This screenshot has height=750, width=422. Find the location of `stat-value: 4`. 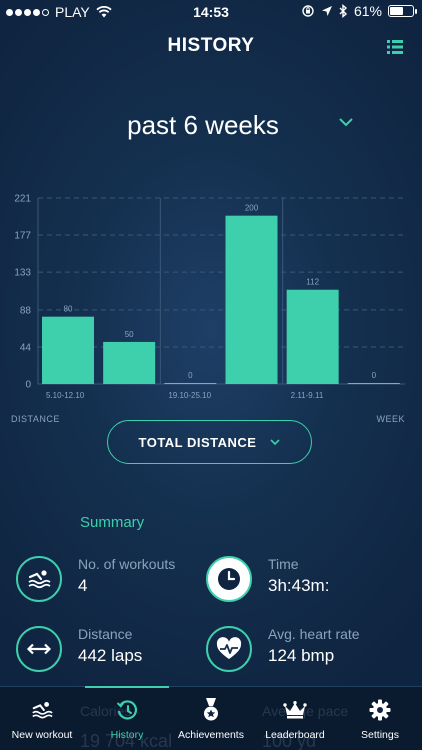

stat-value: 4 is located at coordinates (83, 585).